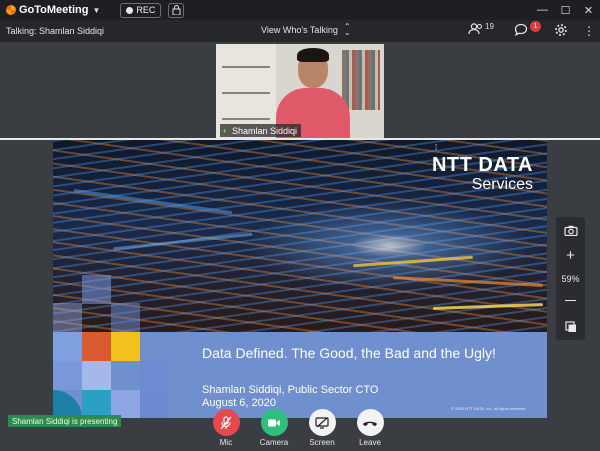  I want to click on gear-icon, so click(561, 30).